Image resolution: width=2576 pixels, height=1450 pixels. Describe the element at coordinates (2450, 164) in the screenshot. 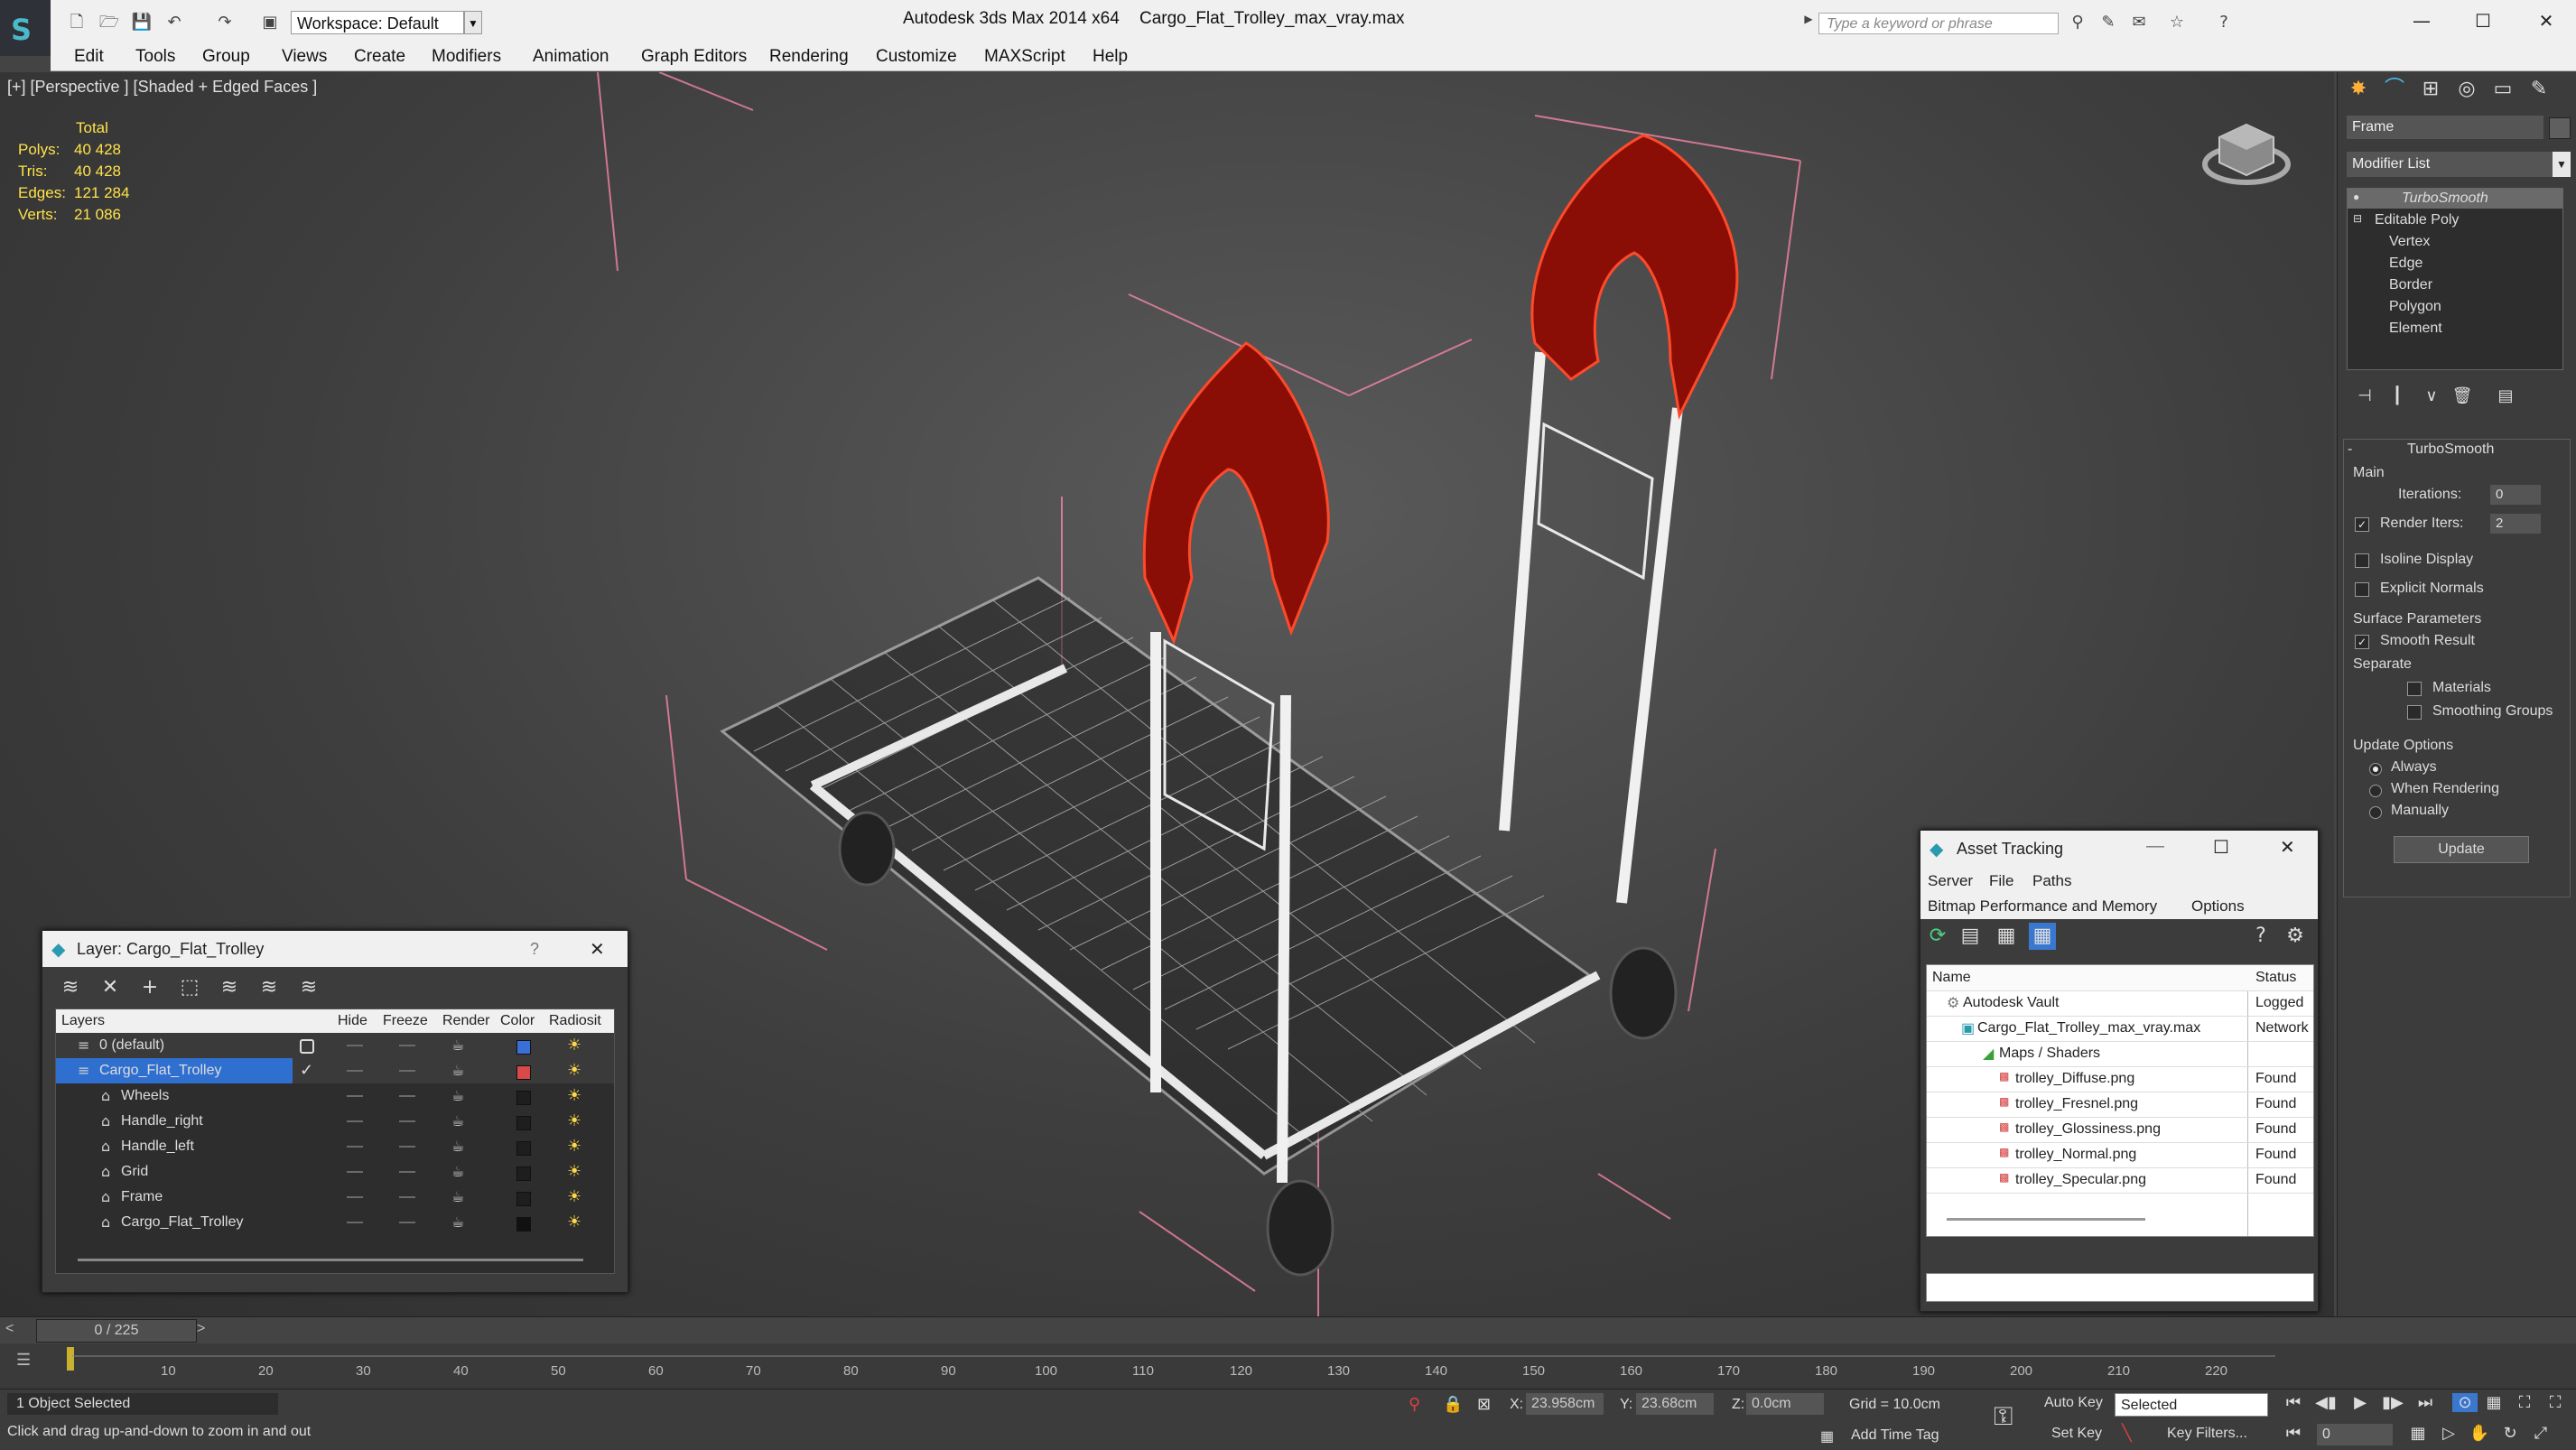

I see `modifier-list-dropdown: Modifier List` at that location.